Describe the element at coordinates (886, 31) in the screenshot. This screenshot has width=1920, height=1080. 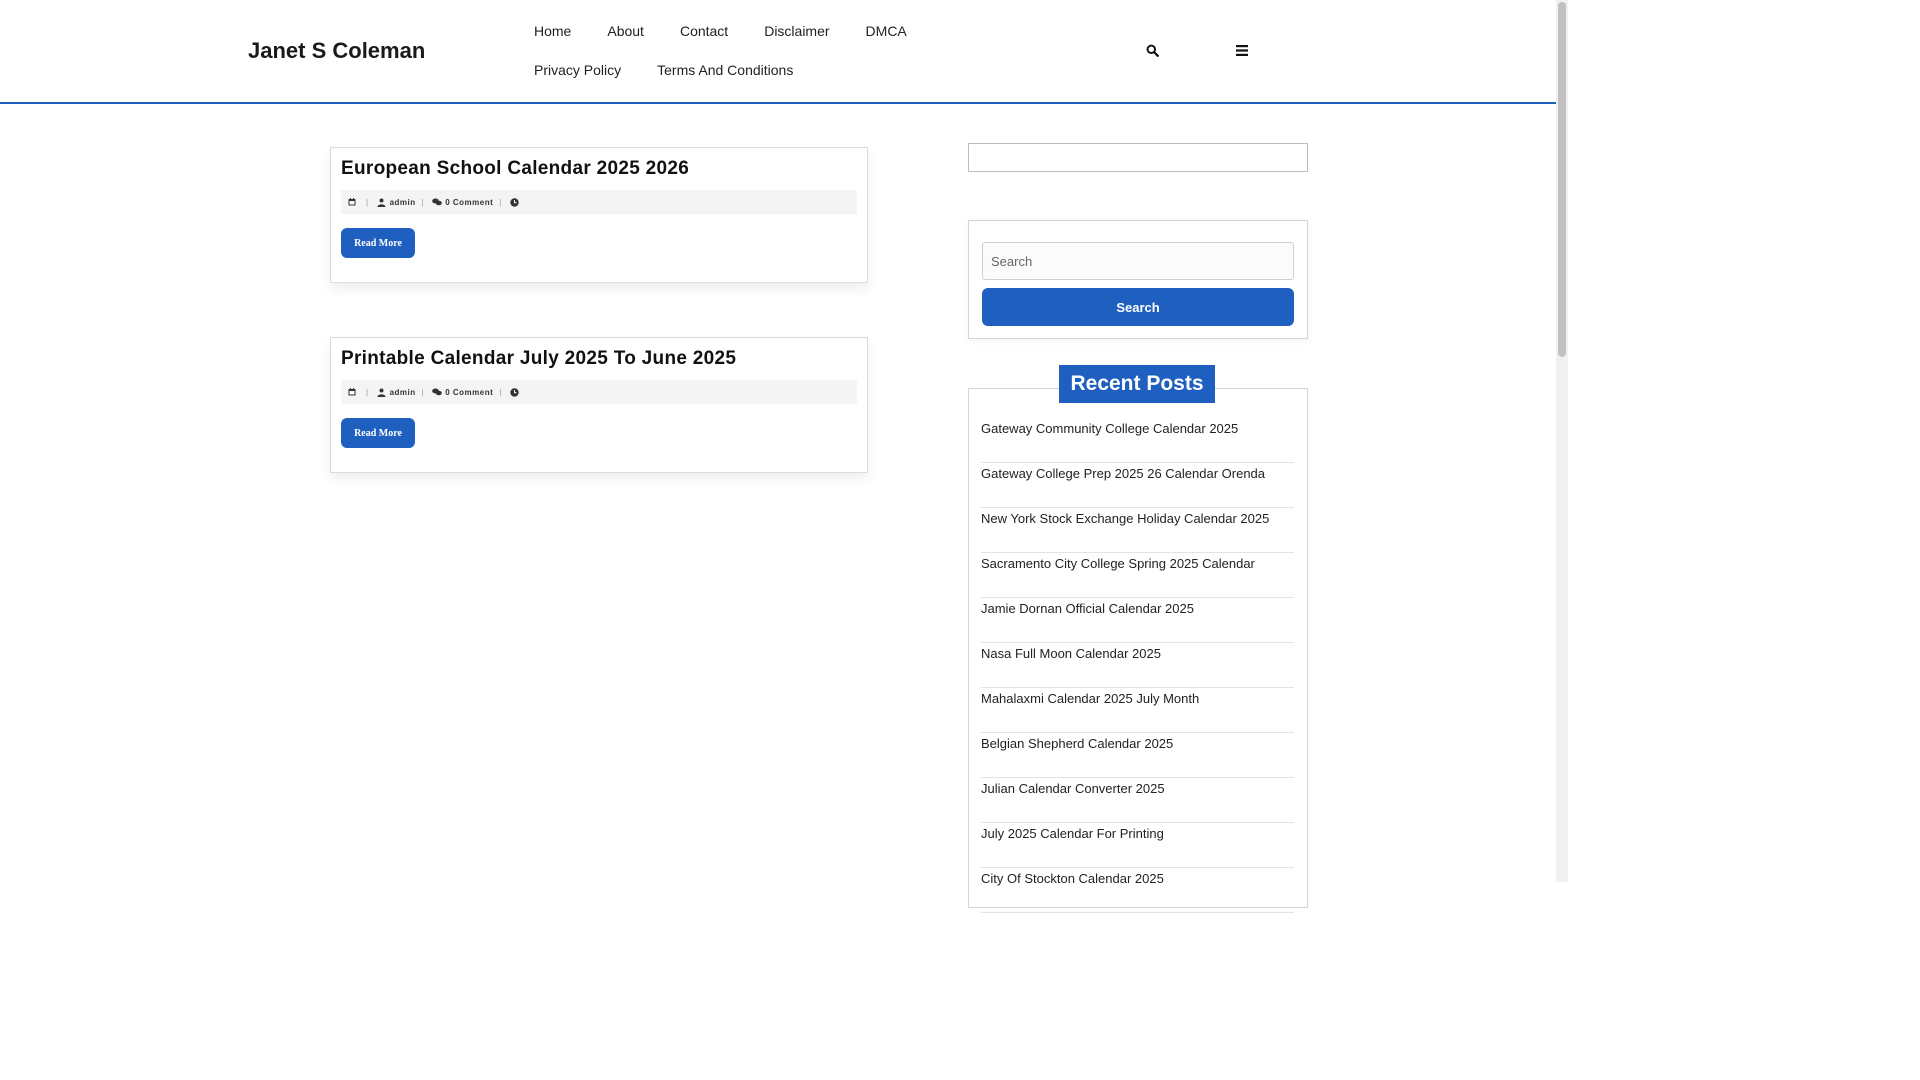
I see `nav-item-dmca: DMCA` at that location.